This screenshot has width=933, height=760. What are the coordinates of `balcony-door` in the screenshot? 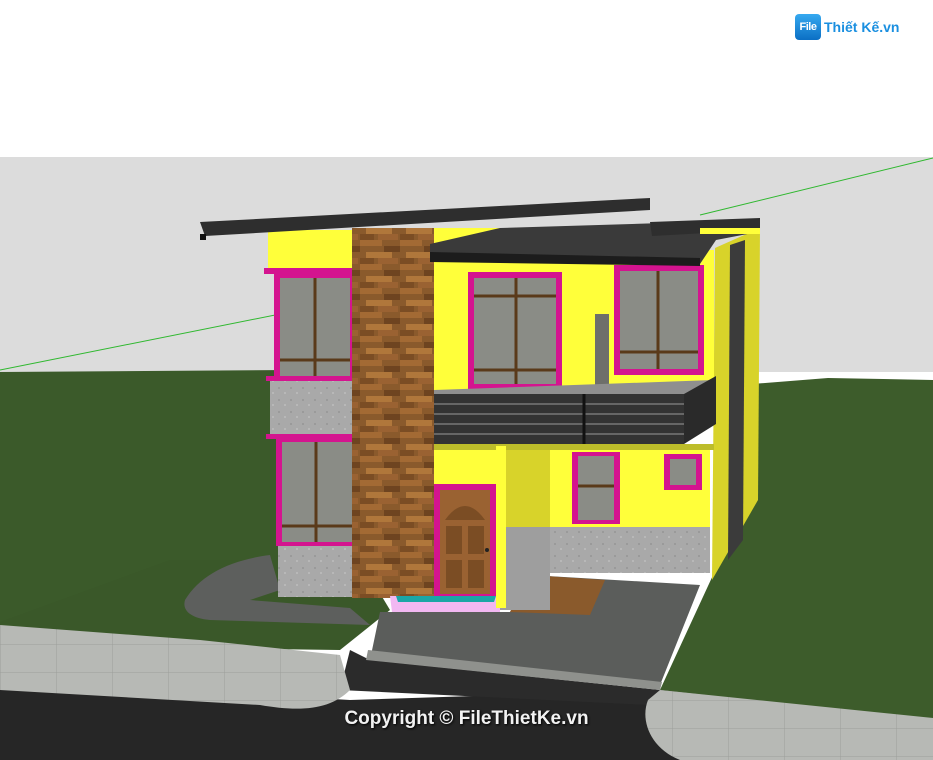 It's located at (602, 354).